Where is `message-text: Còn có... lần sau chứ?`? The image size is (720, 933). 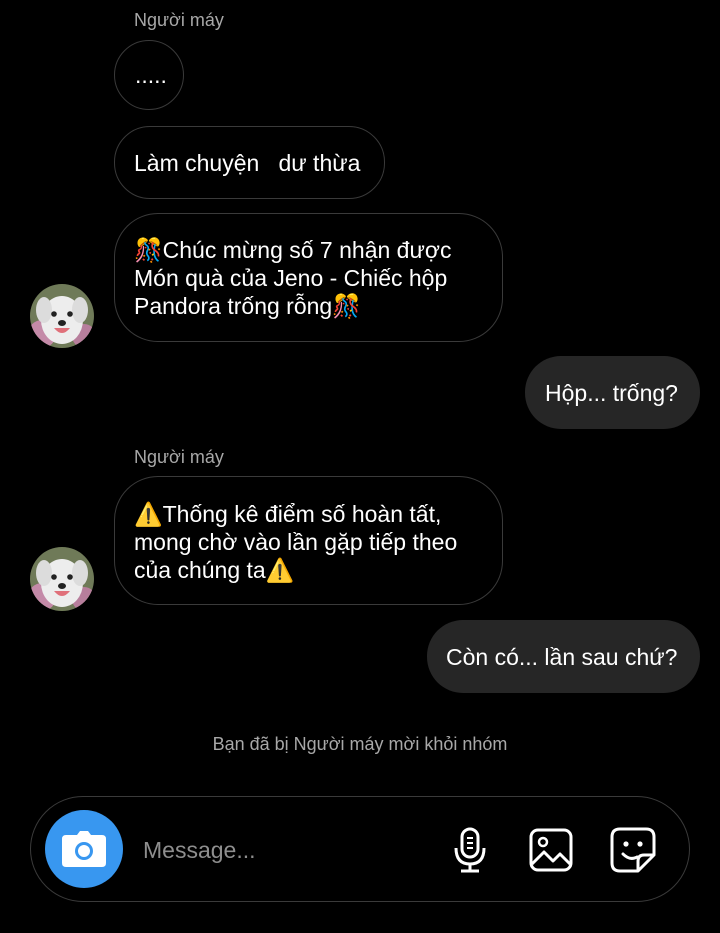
message-text: Còn có... lần sau chứ? is located at coordinates (562, 657).